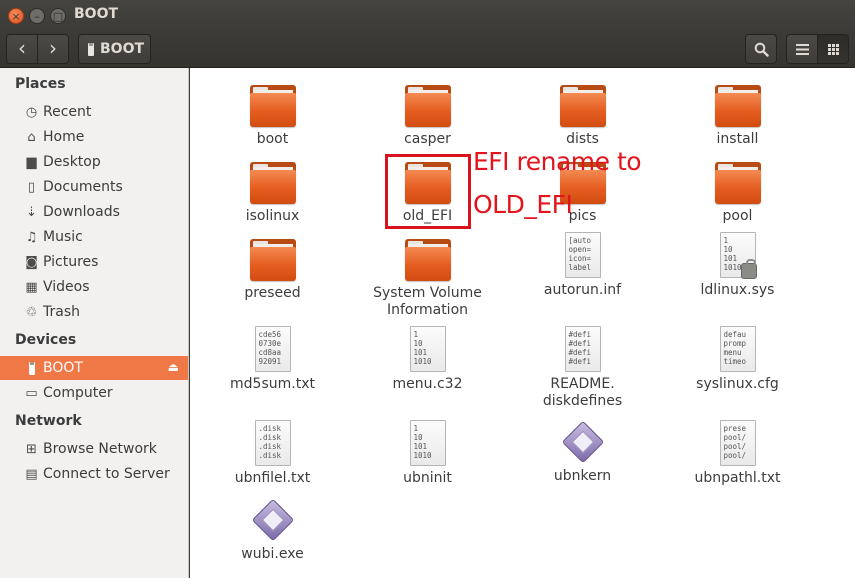 This screenshot has width=855, height=578. I want to click on binary-file-icon: 1 10 101 1010, so click(427, 443).